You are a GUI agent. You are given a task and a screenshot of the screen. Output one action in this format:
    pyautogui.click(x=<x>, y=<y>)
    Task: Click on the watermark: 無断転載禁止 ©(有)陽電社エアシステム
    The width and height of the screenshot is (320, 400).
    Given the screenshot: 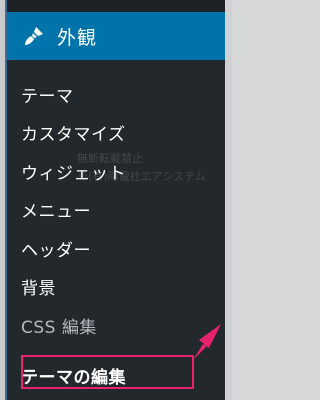 What is the action you would take?
    pyautogui.click(x=141, y=168)
    